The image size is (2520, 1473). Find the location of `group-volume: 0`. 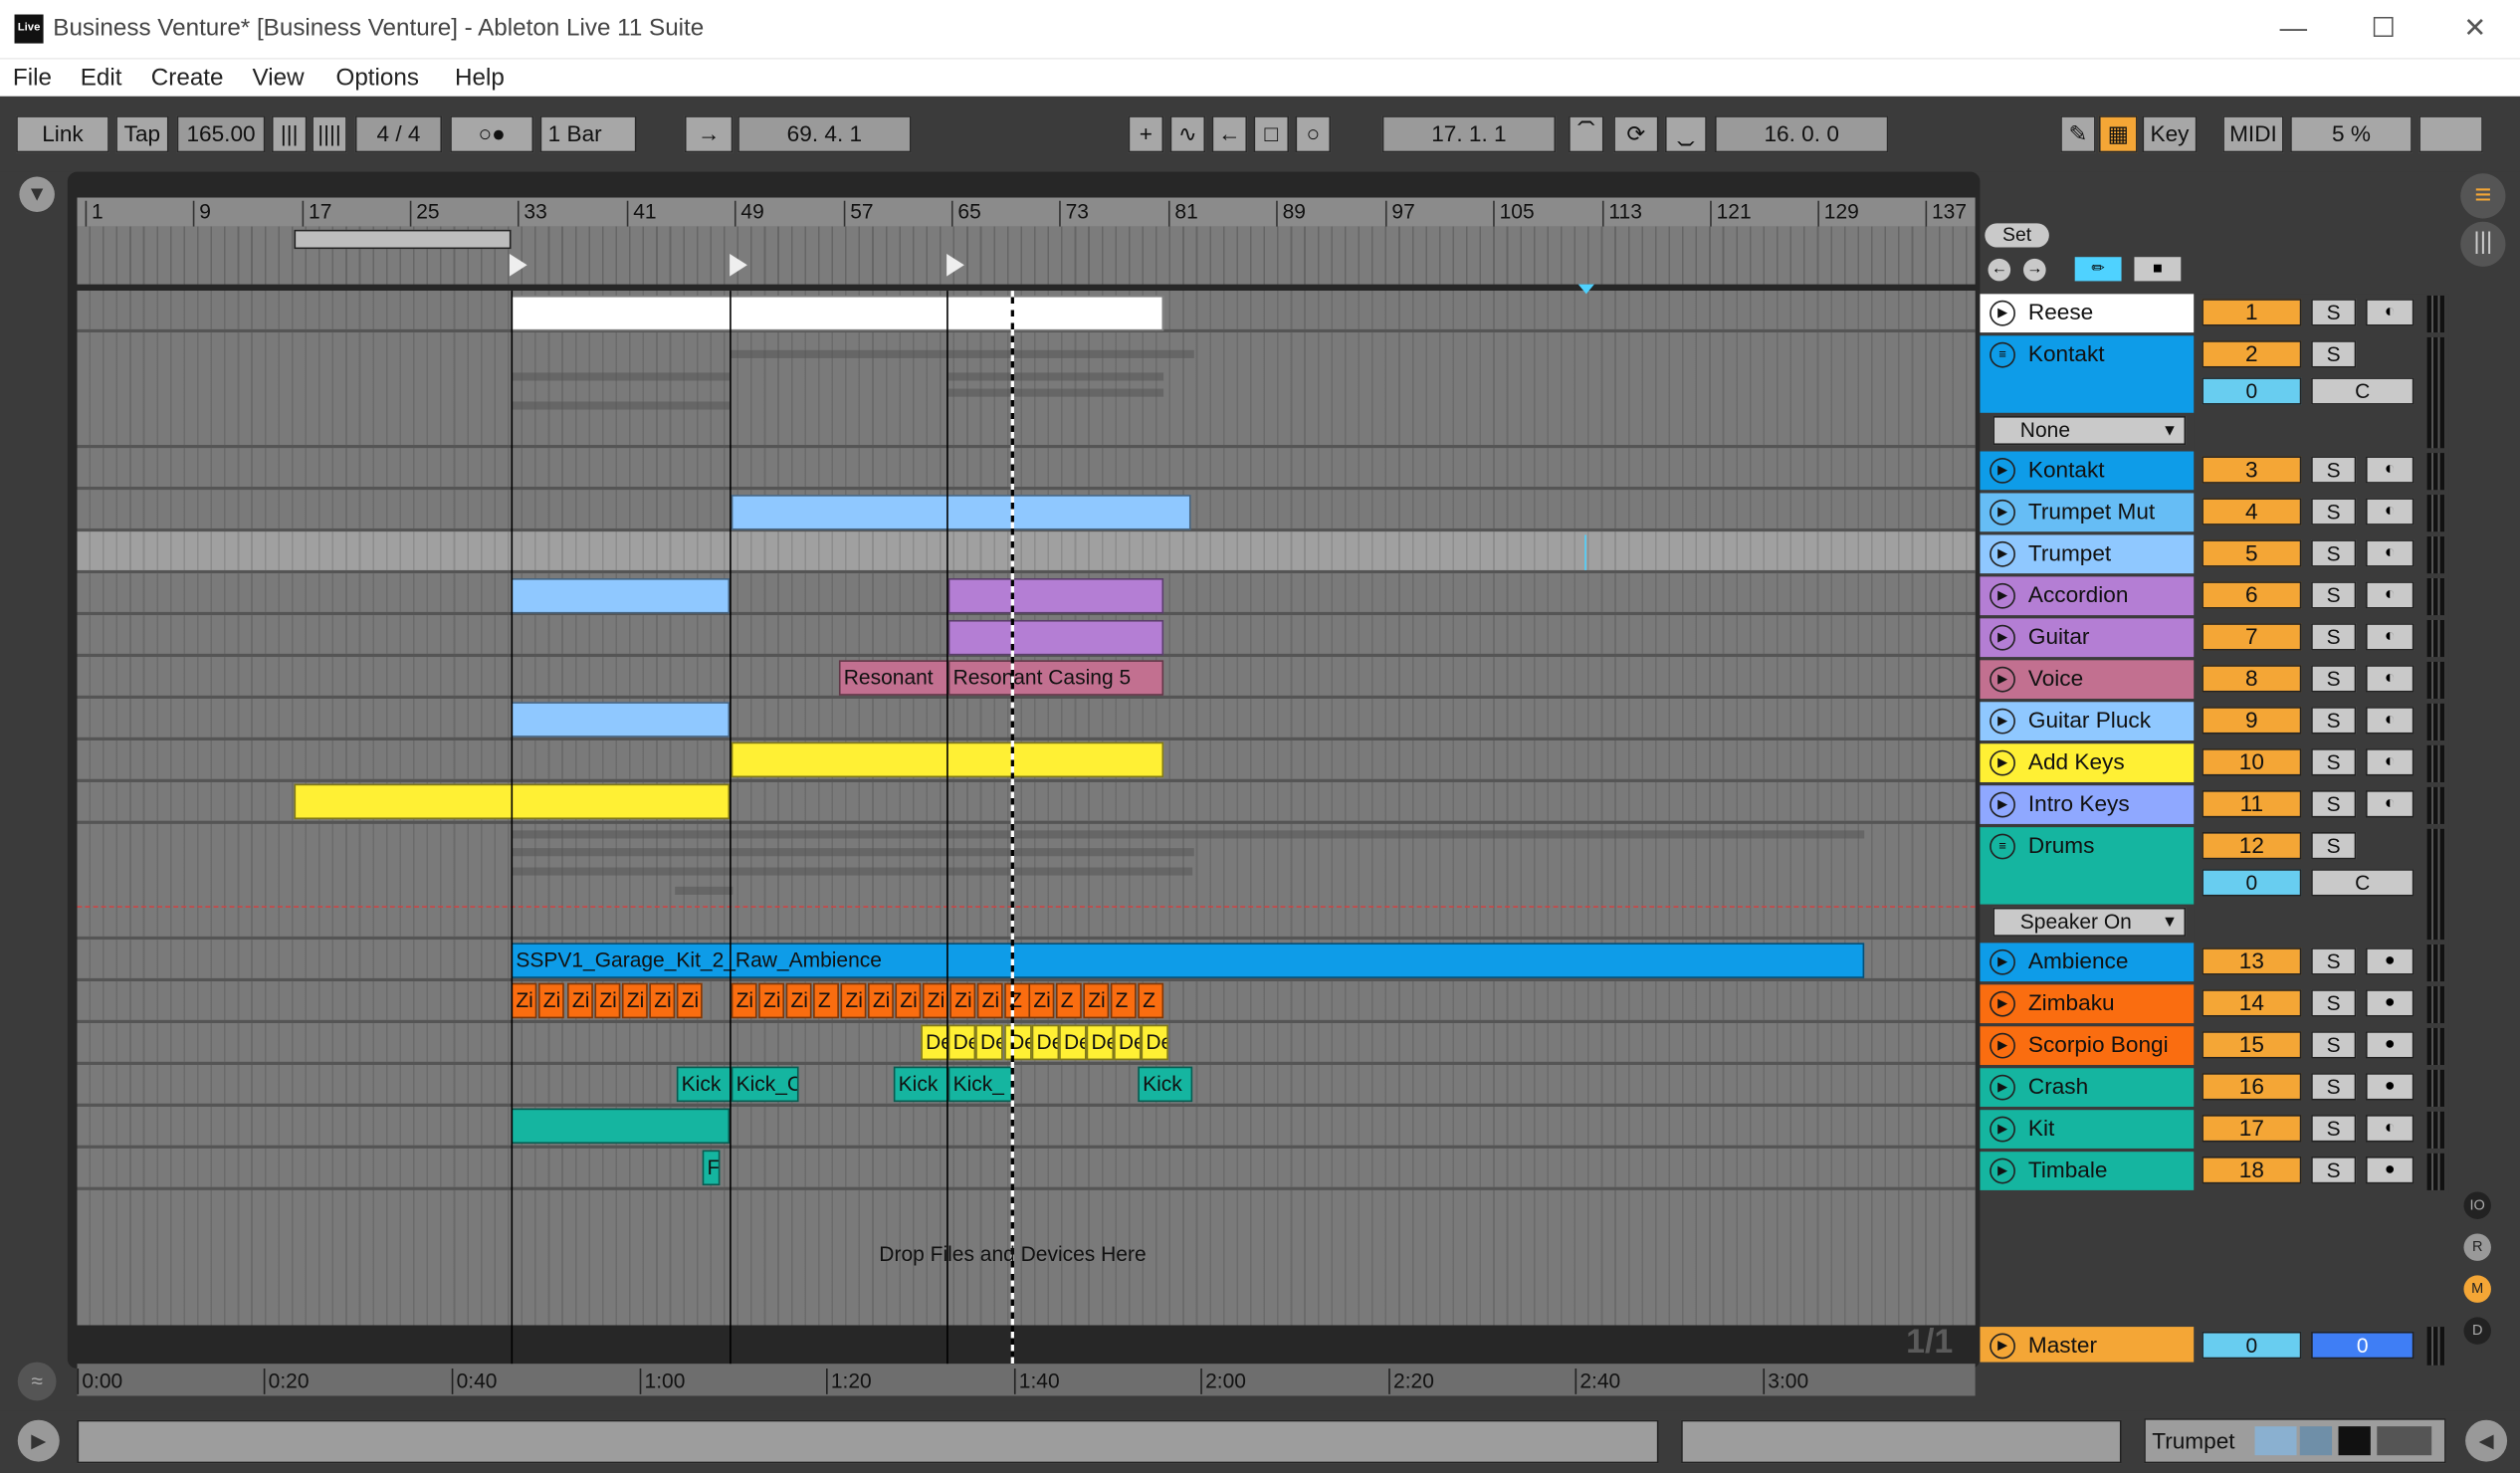

group-volume: 0 is located at coordinates (2252, 391).